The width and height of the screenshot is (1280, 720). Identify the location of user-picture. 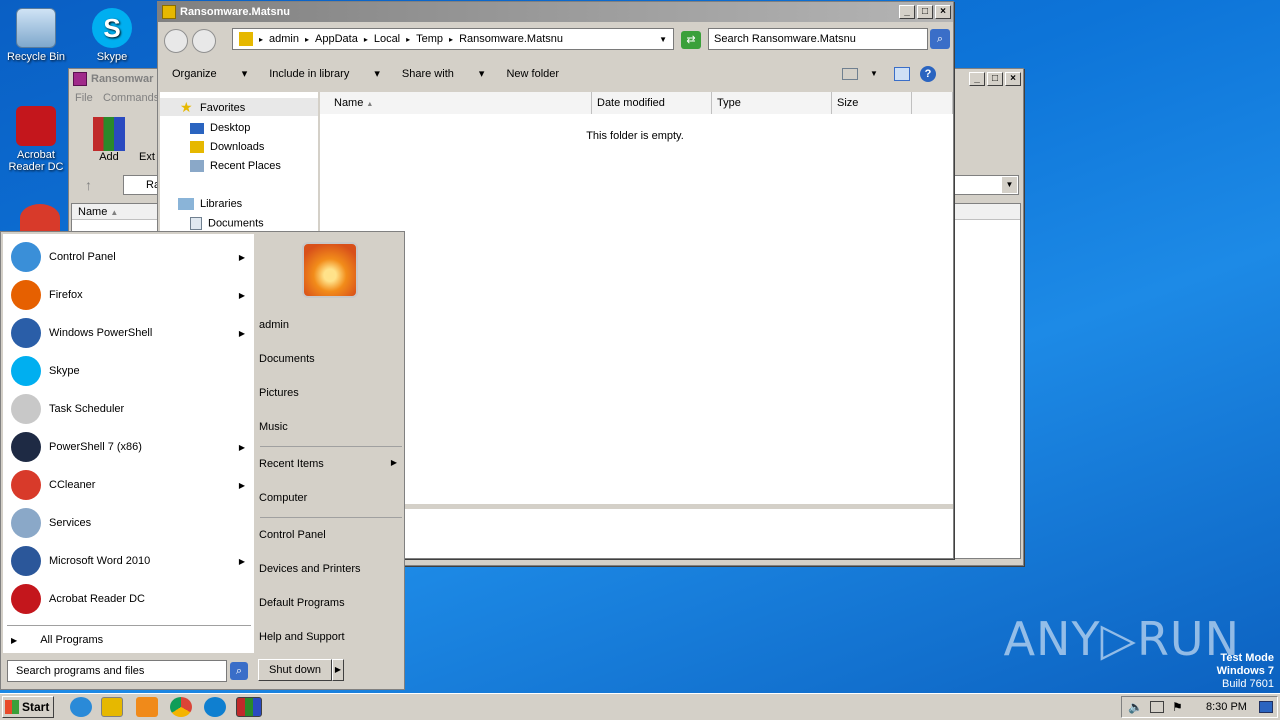
(330, 270).